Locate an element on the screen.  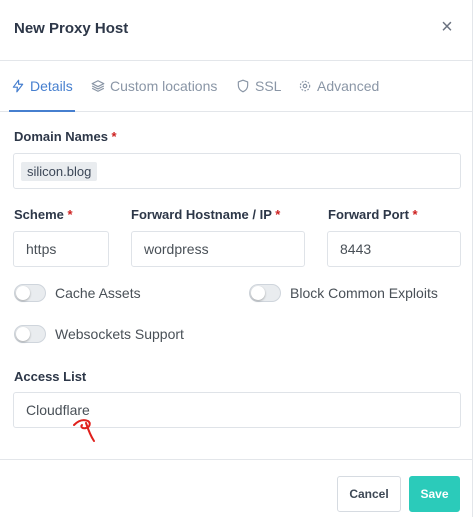
toggle-label: Websockets Support is located at coordinates (119, 334).